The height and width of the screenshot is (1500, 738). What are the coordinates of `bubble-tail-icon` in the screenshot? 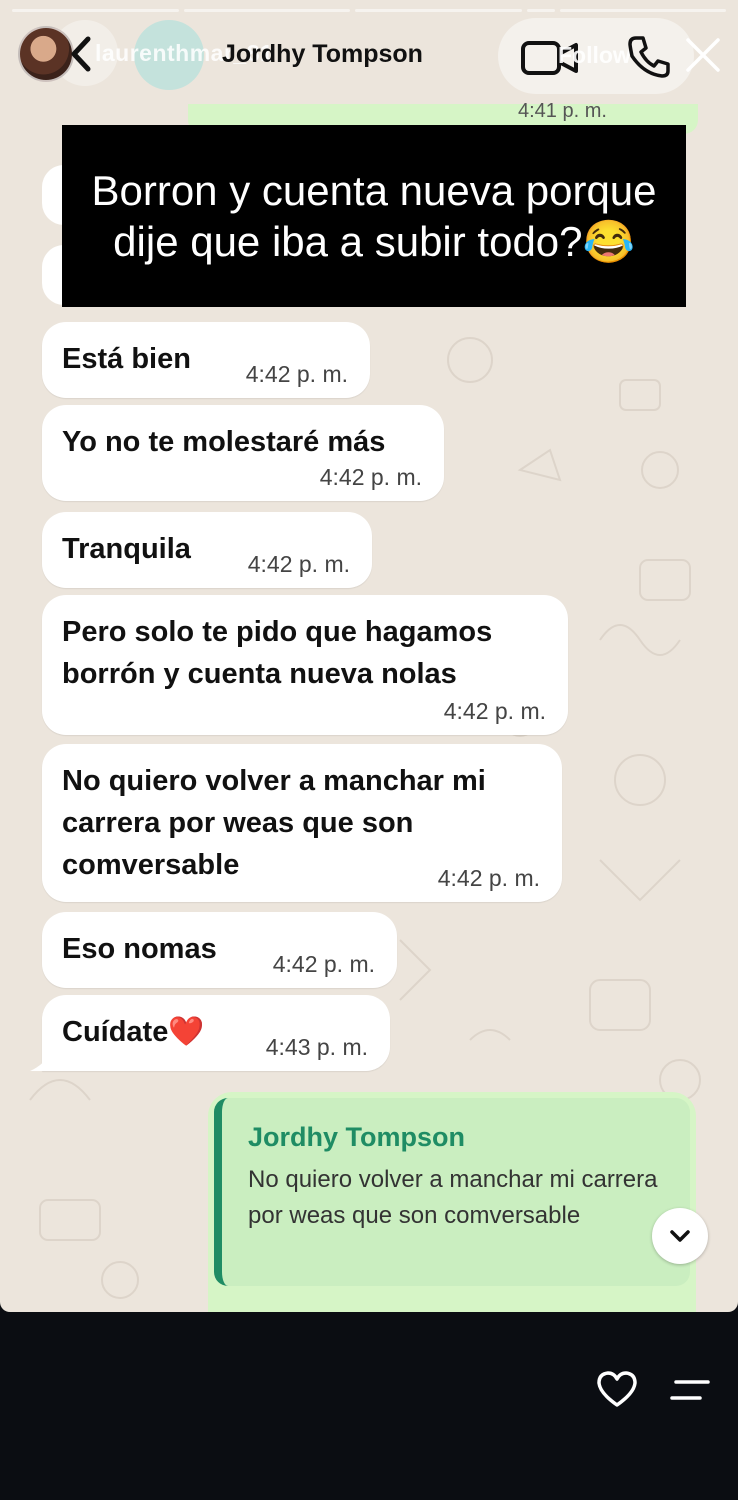 It's located at (42, 1060).